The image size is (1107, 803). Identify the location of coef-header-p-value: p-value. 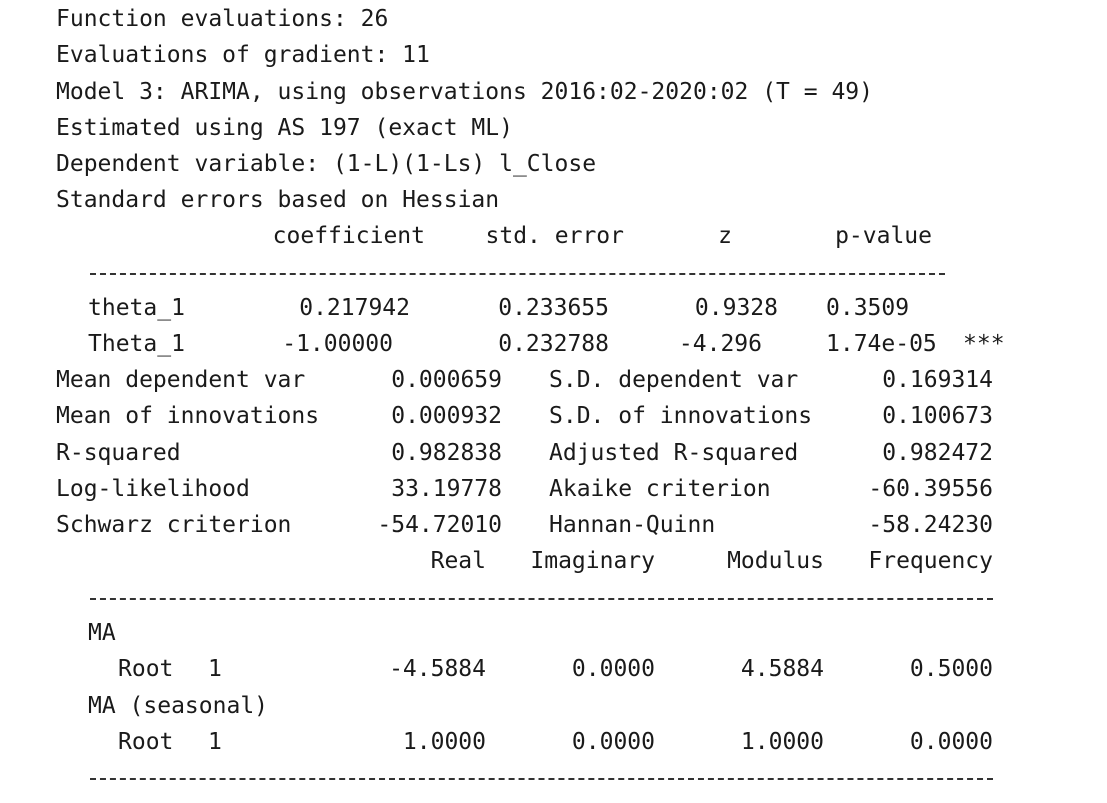
(883, 236).